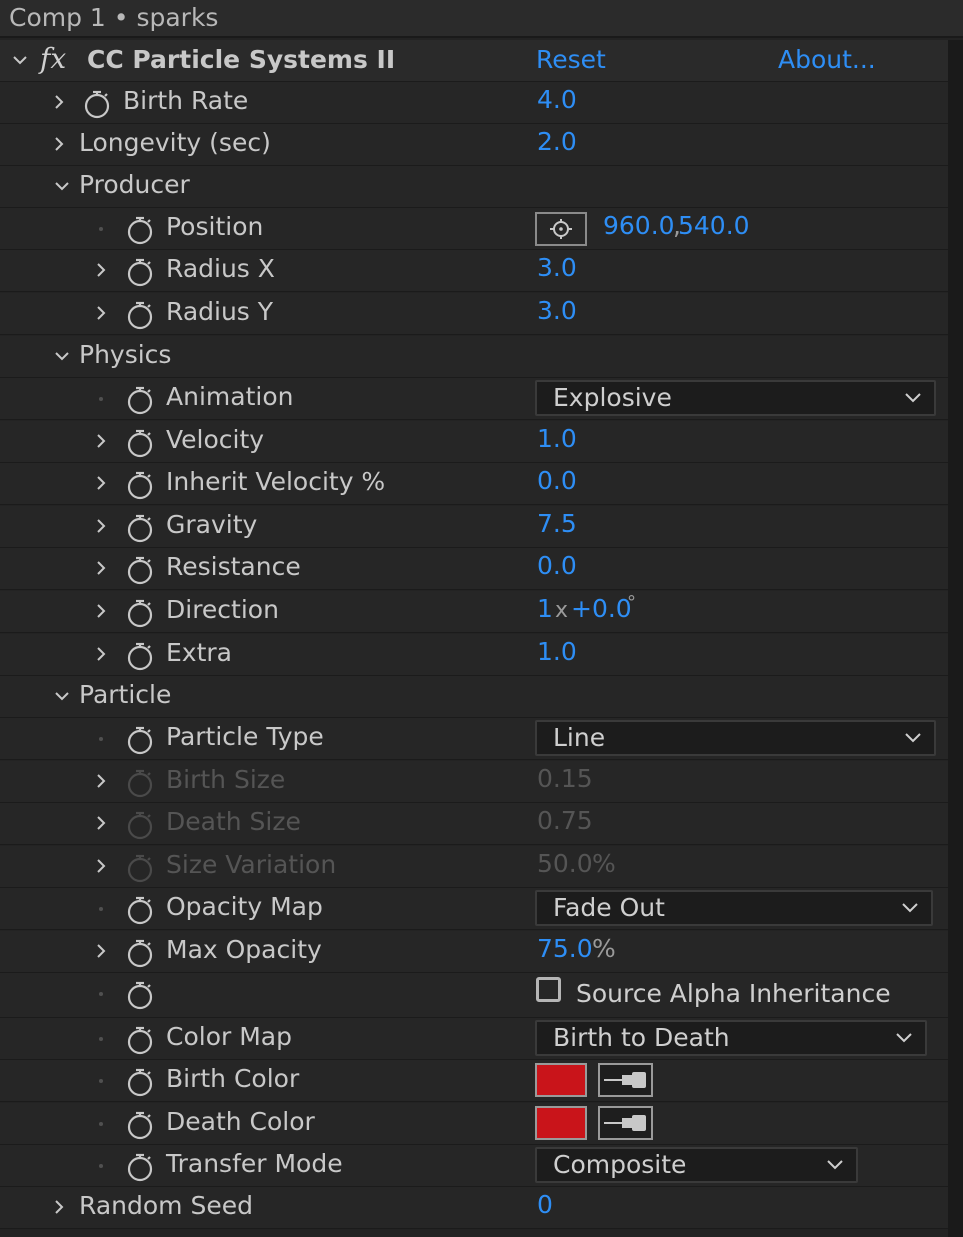 This screenshot has width=963, height=1237. Describe the element at coordinates (696, 1165) in the screenshot. I see `transfer-mode-dropdown: Composite` at that location.